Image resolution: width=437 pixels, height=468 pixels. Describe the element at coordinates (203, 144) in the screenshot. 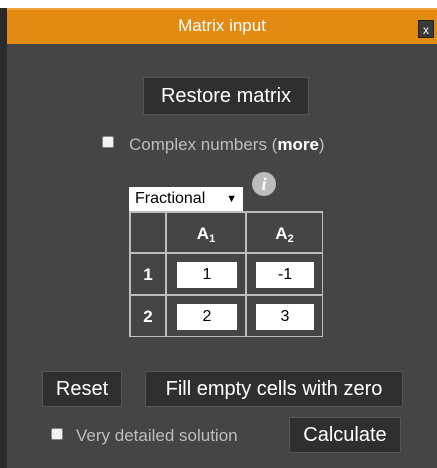

I see `complex-numbers-text: Complex numbers (` at that location.